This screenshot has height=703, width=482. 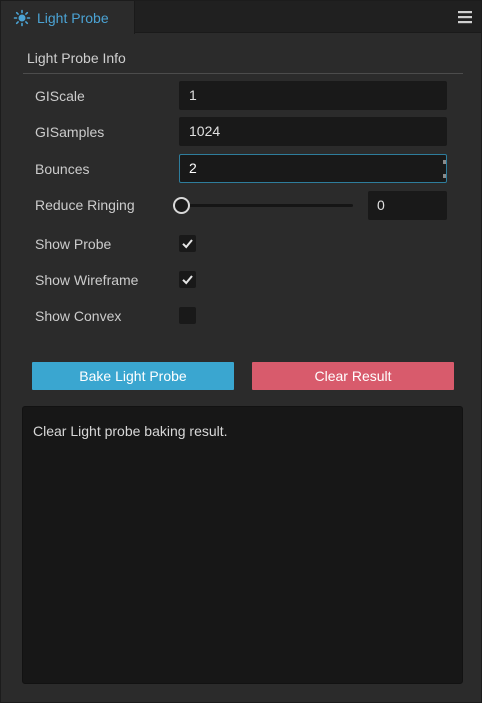 I want to click on show-probe-checkbox, so click(x=187, y=243).